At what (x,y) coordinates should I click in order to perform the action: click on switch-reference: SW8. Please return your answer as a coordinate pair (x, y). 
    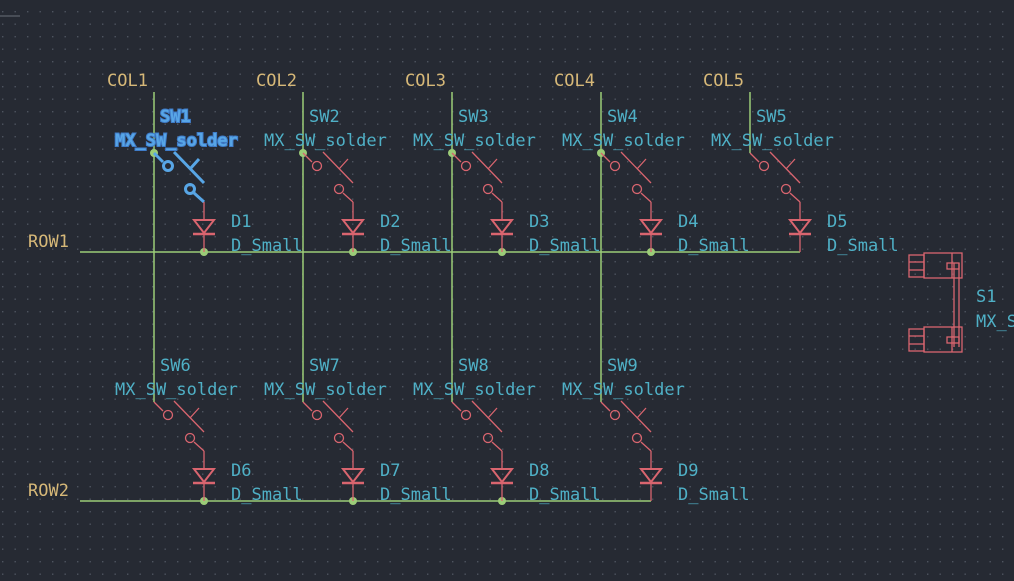
    Looking at the image, I should click on (473, 366).